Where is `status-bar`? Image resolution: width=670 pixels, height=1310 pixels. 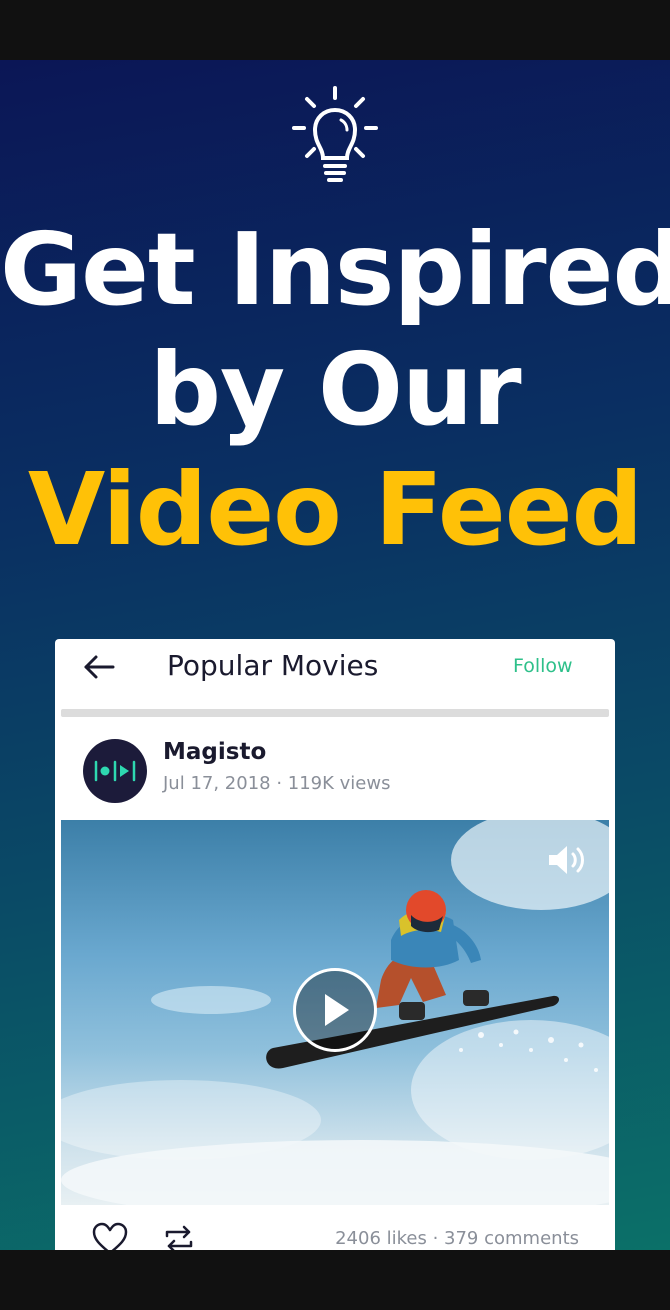
status-bar is located at coordinates (335, 30).